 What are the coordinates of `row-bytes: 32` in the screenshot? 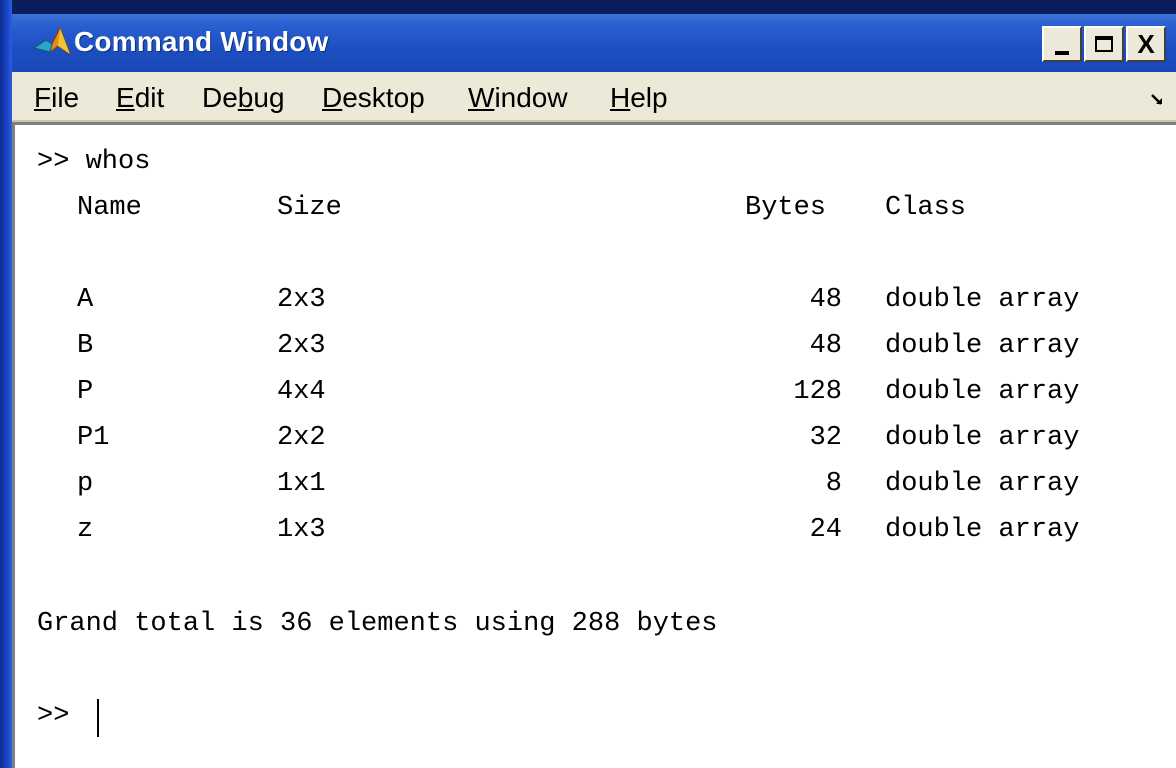 It's located at (825, 438).